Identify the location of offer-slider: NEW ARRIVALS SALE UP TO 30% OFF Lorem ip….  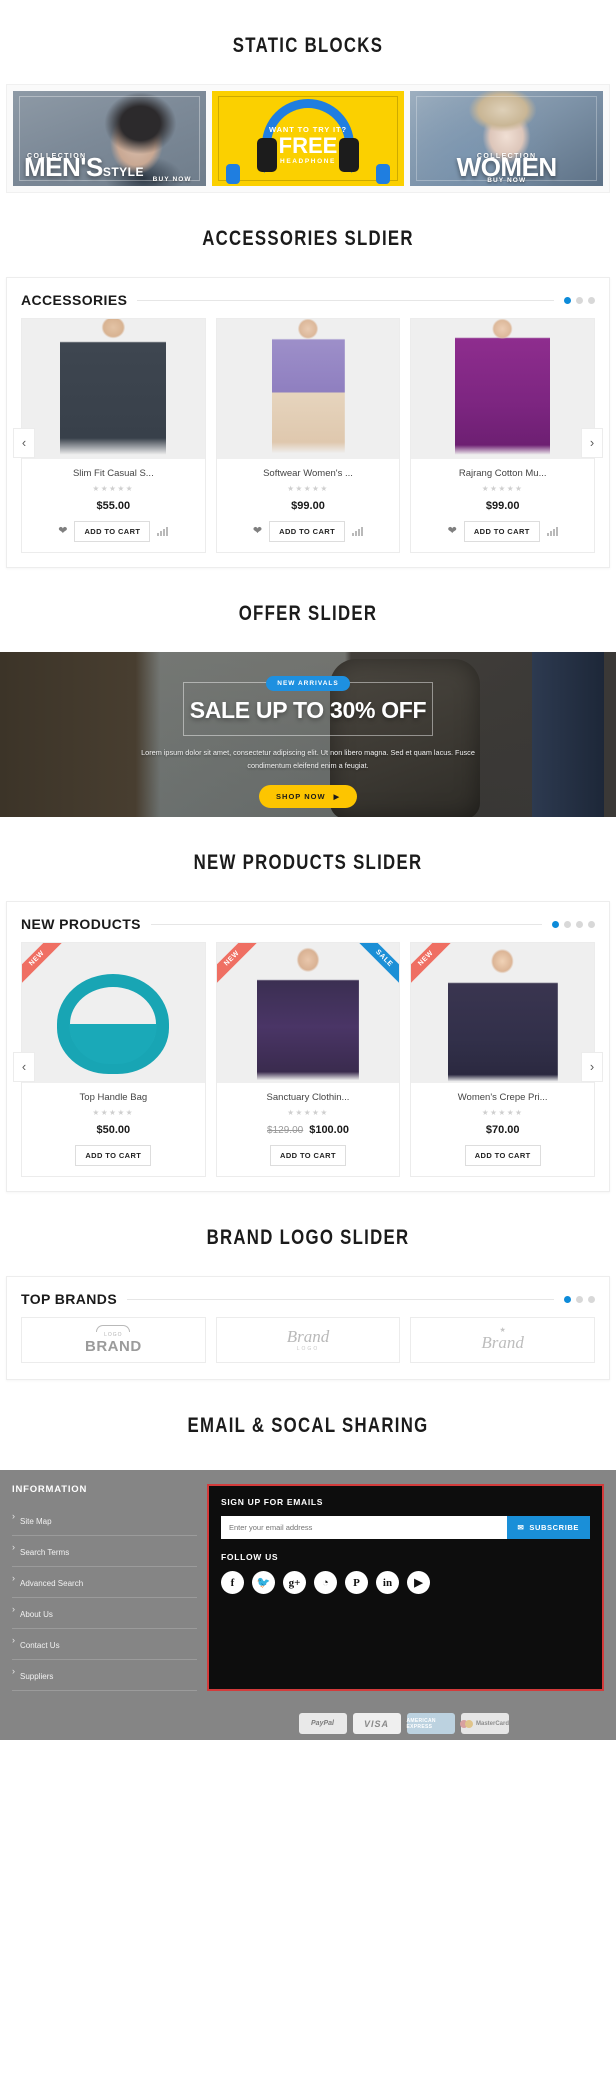
(308, 734).